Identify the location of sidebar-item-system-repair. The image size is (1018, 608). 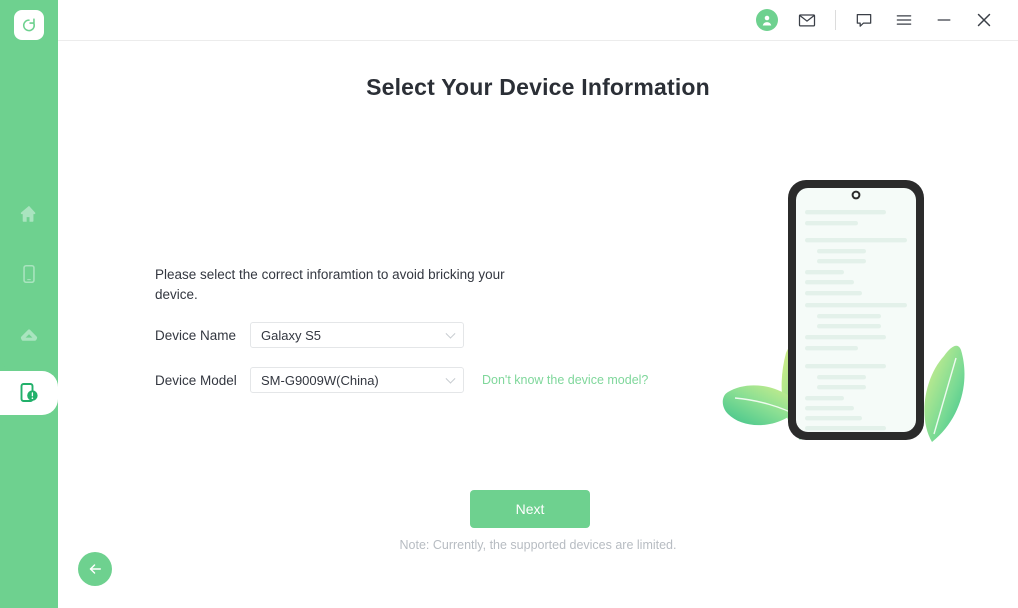
(29, 393).